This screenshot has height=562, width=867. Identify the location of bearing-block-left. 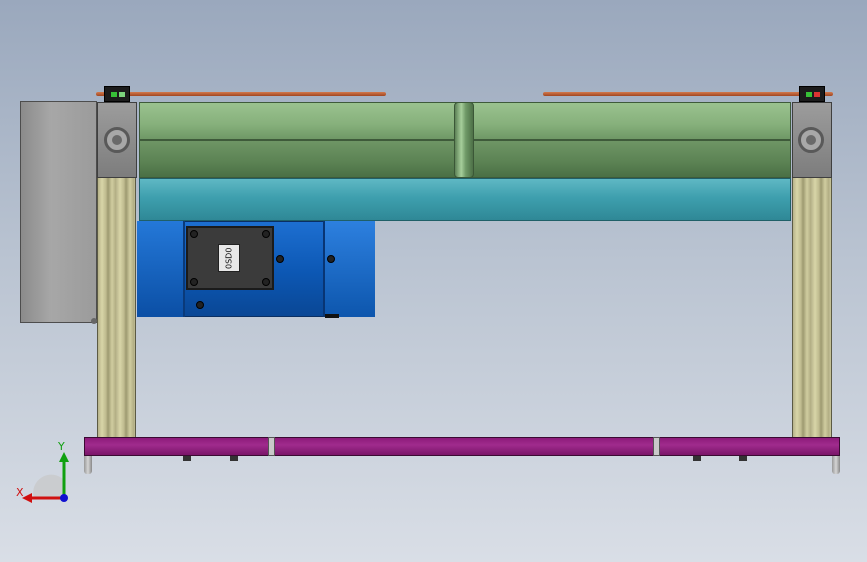
(117, 140).